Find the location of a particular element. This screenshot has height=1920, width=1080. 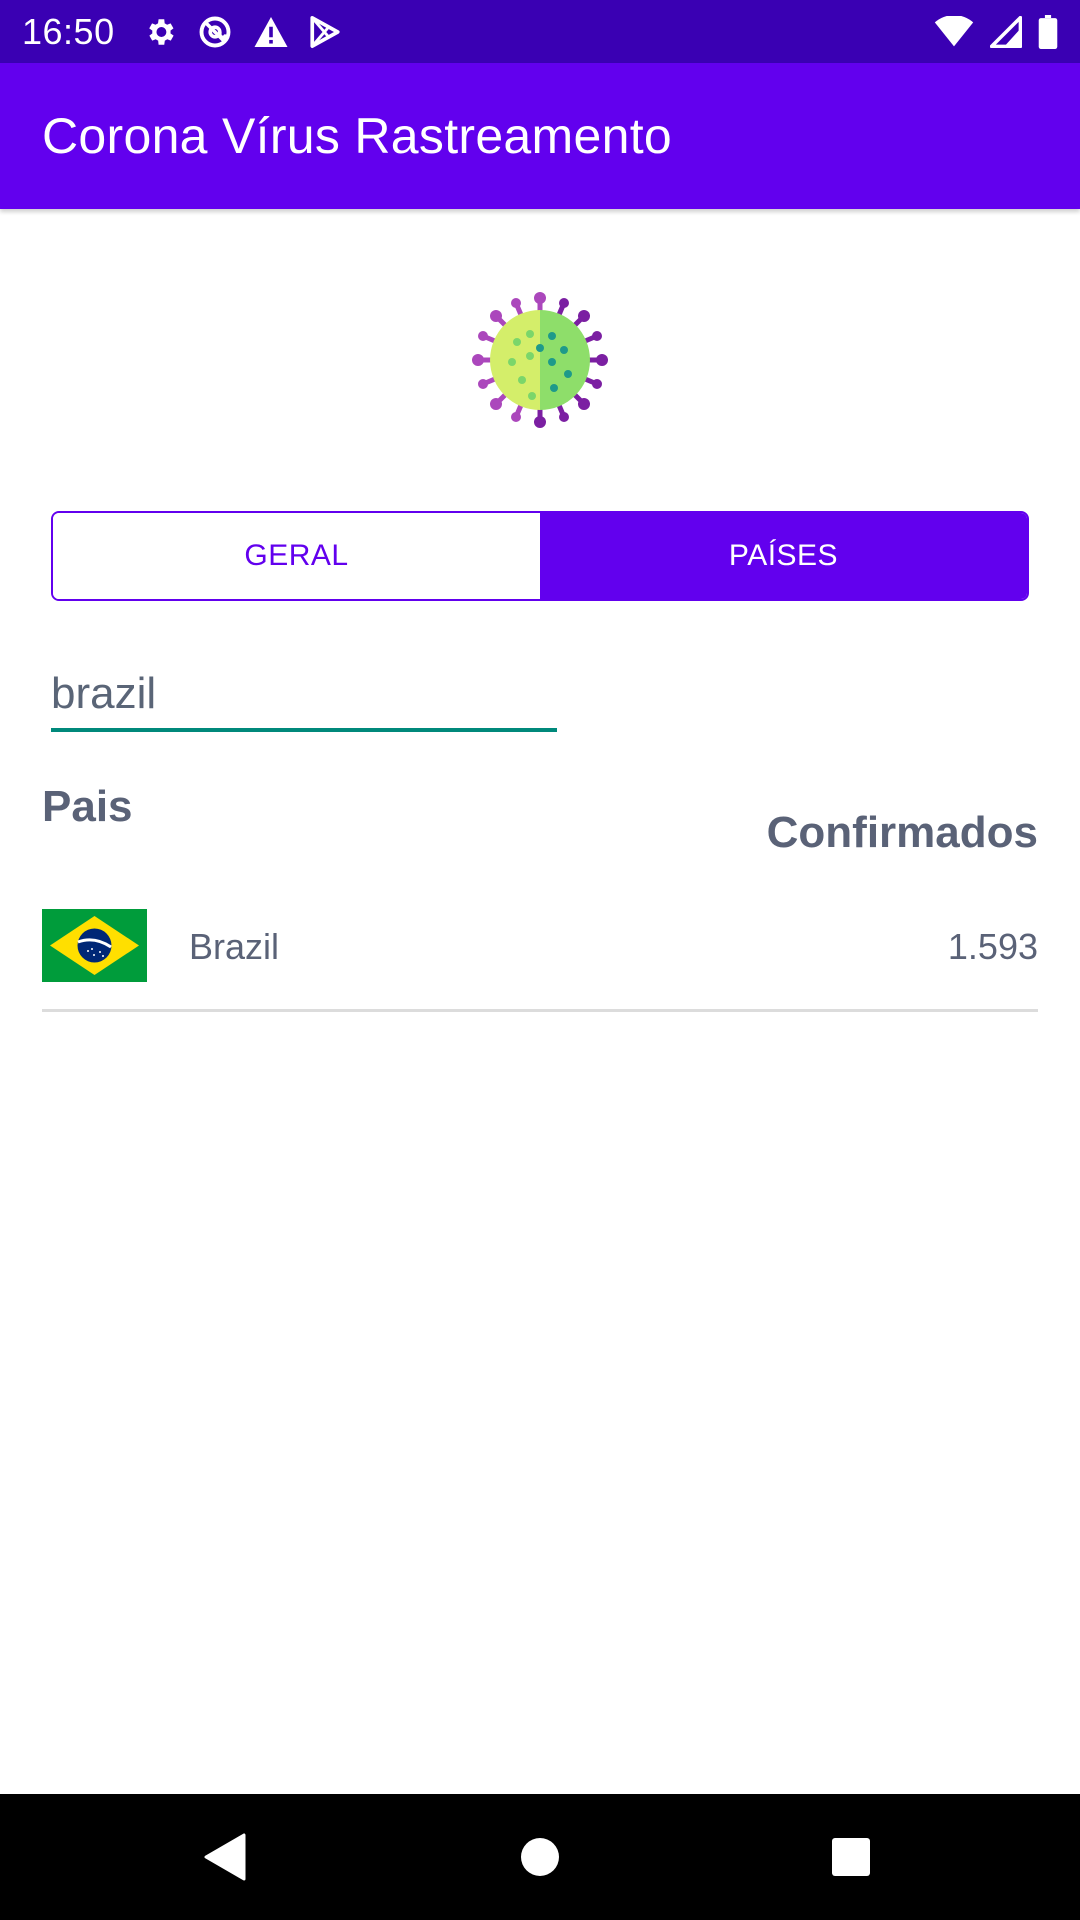

status-system-icons is located at coordinates (996, 31).